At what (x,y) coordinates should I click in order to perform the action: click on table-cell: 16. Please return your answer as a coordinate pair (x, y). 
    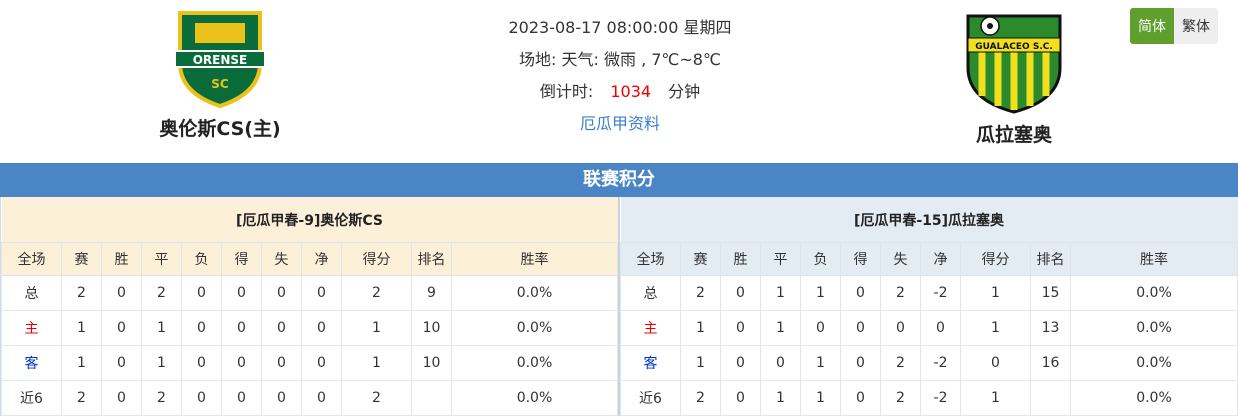
    Looking at the image, I should click on (1050, 363).